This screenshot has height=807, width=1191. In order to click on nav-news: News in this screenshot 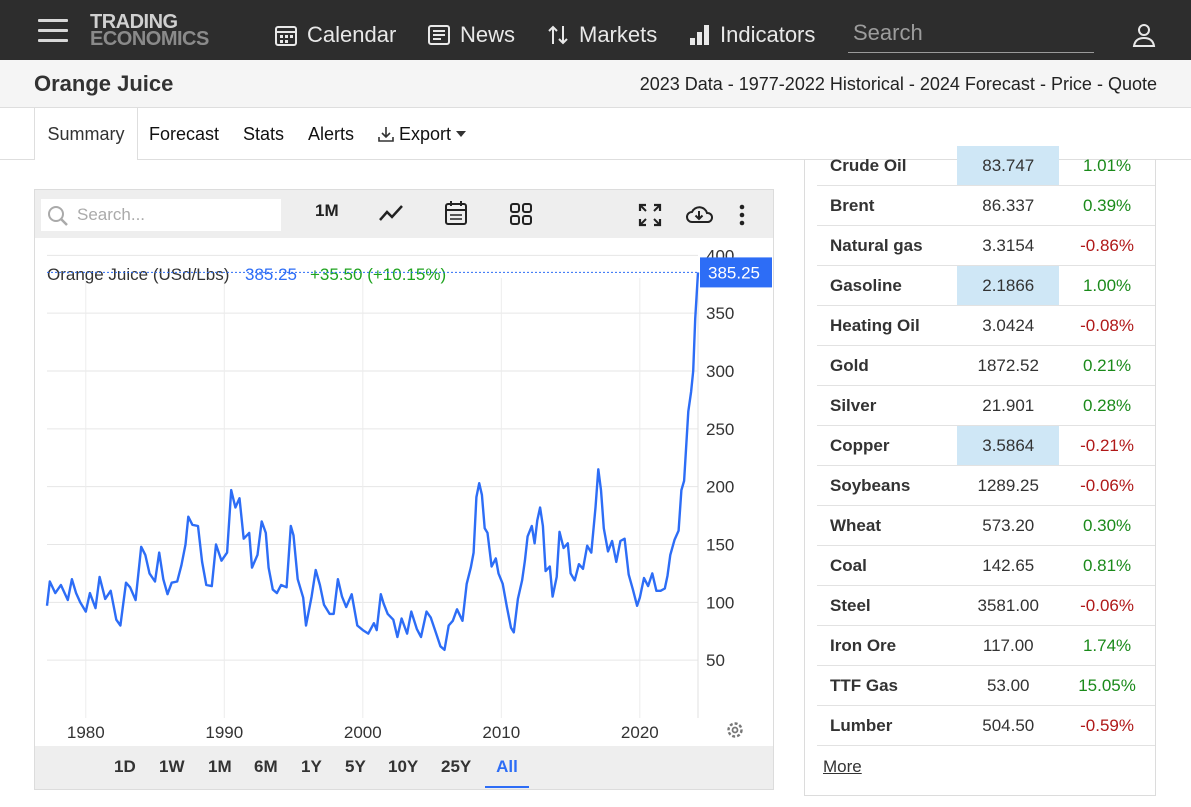, I will do `click(471, 35)`.